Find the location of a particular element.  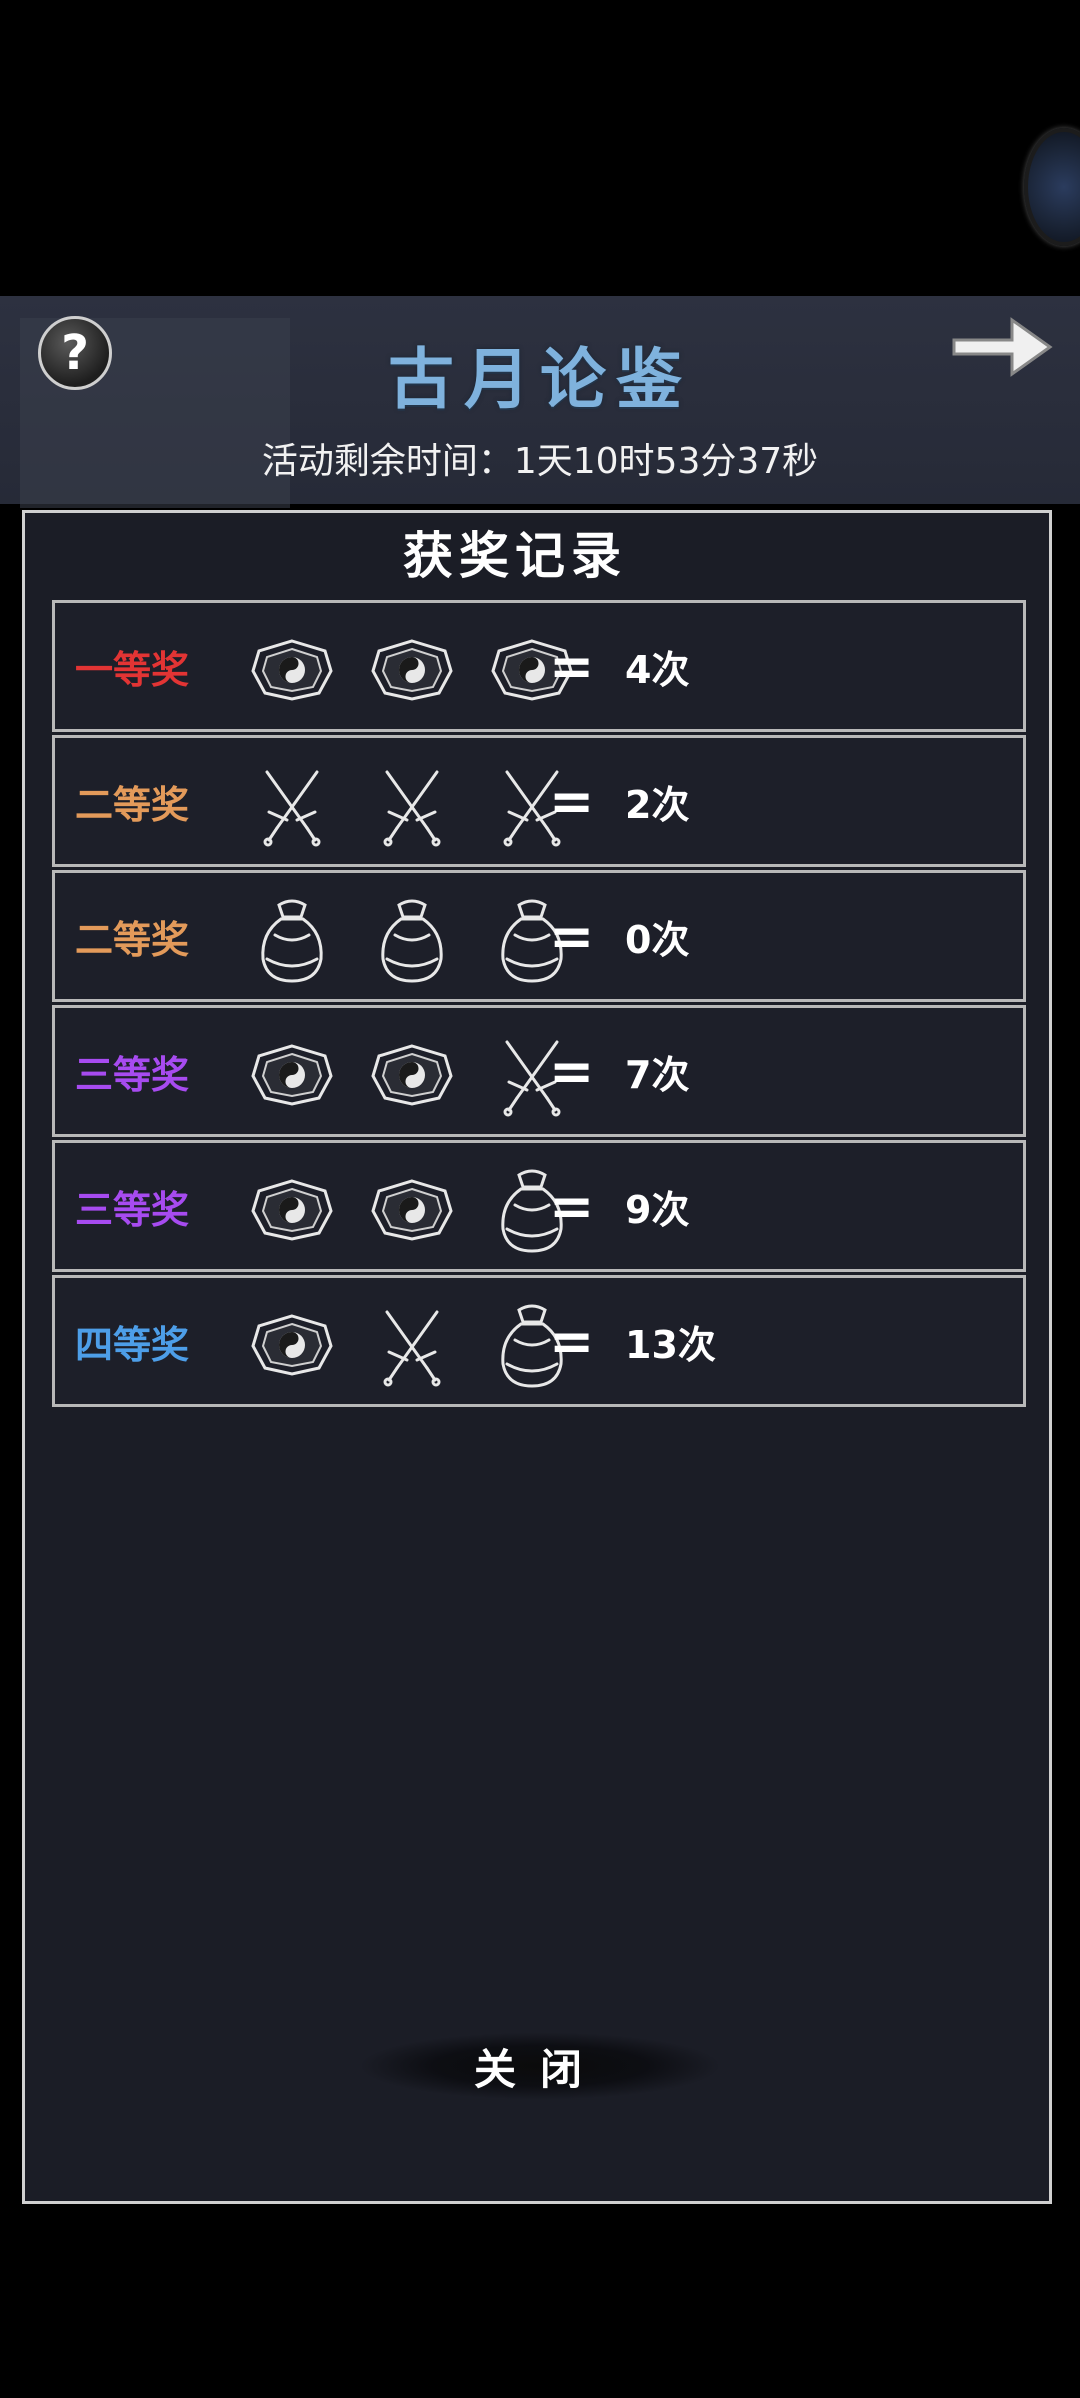

record-row: 三等奖 = 7次 is located at coordinates (539, 1071).